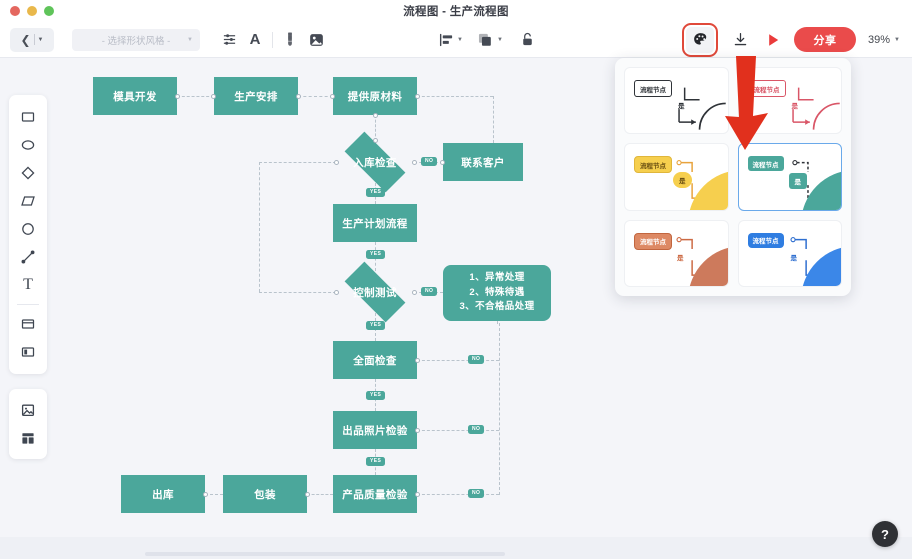  What do you see at coordinates (885, 534) in the screenshot?
I see `help-button: ?` at bounding box center [885, 534].